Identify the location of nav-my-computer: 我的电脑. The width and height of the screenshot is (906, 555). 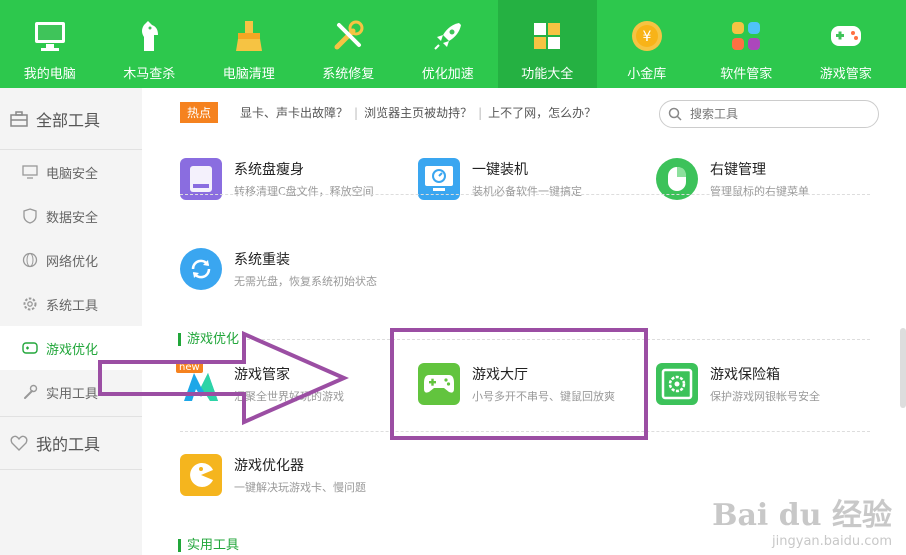
(50, 44).